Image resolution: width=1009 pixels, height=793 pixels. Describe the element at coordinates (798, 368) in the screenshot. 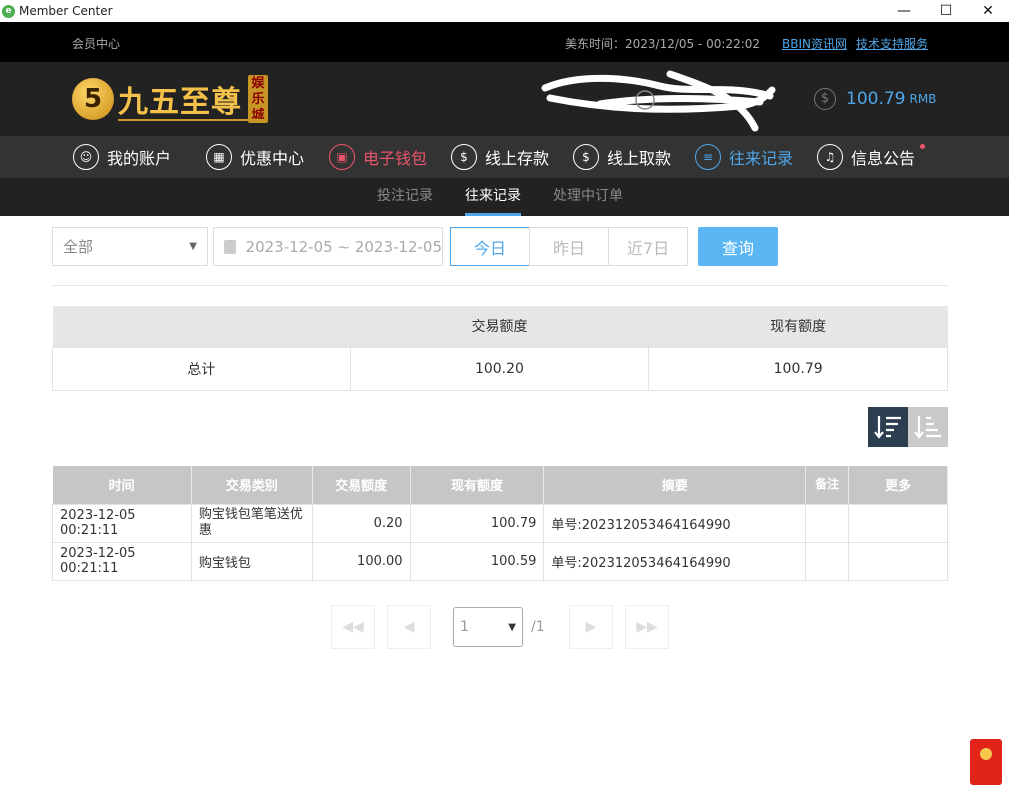

I see `summary-current-amount: 100.79` at that location.